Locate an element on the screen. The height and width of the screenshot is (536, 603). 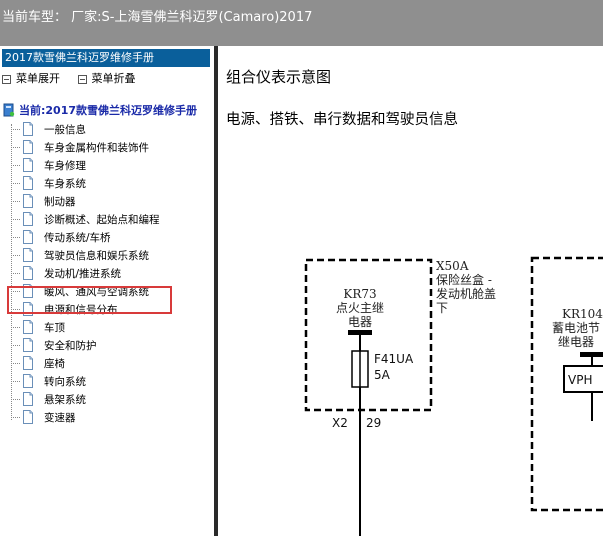
collapse-icon is located at coordinates (82, 79).